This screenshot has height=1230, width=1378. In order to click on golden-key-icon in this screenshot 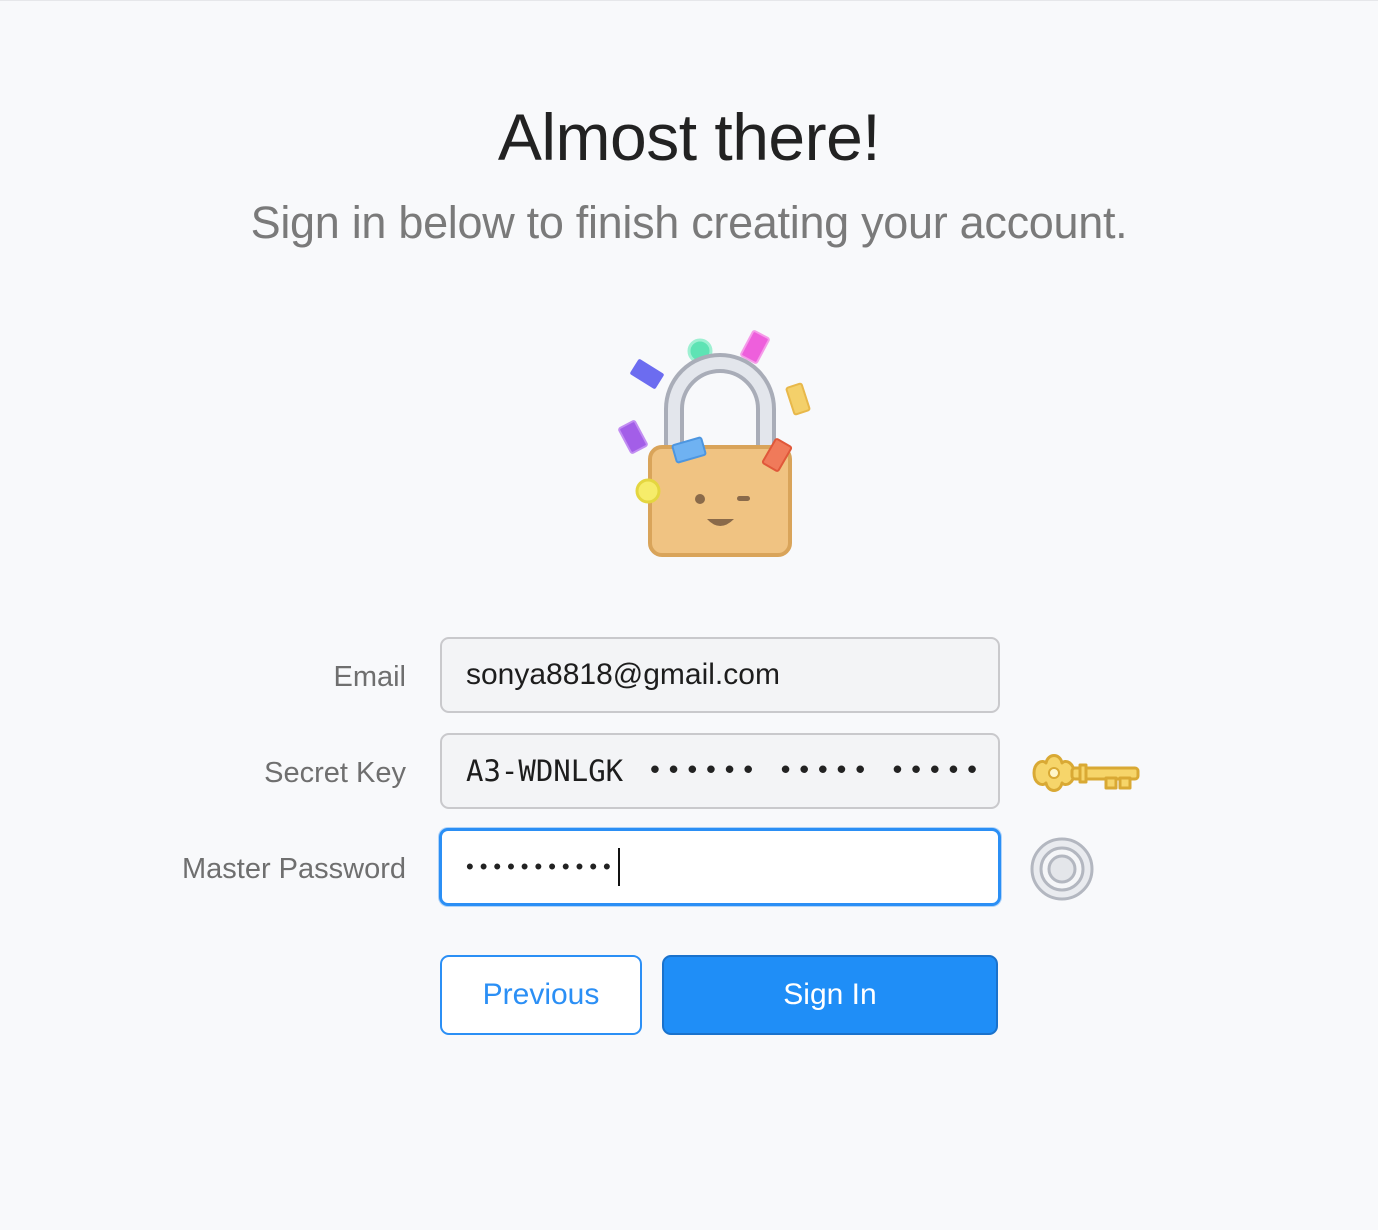, I will do `click(1086, 773)`.